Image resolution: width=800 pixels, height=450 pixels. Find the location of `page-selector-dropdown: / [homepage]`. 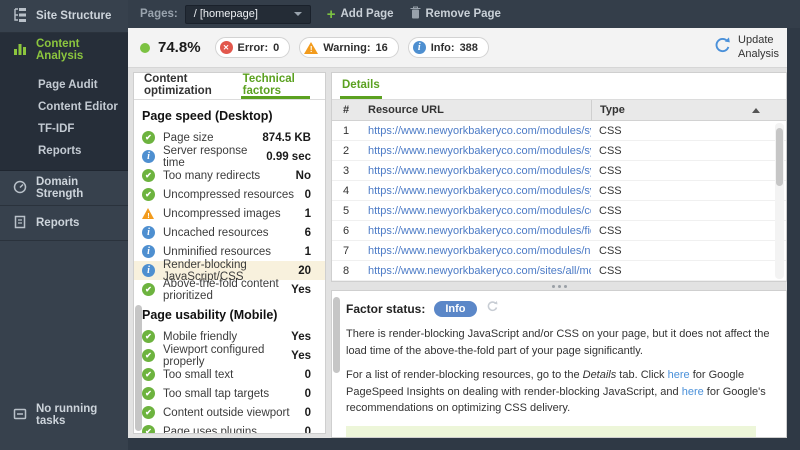

page-selector-dropdown: / [homepage] is located at coordinates (247, 14).